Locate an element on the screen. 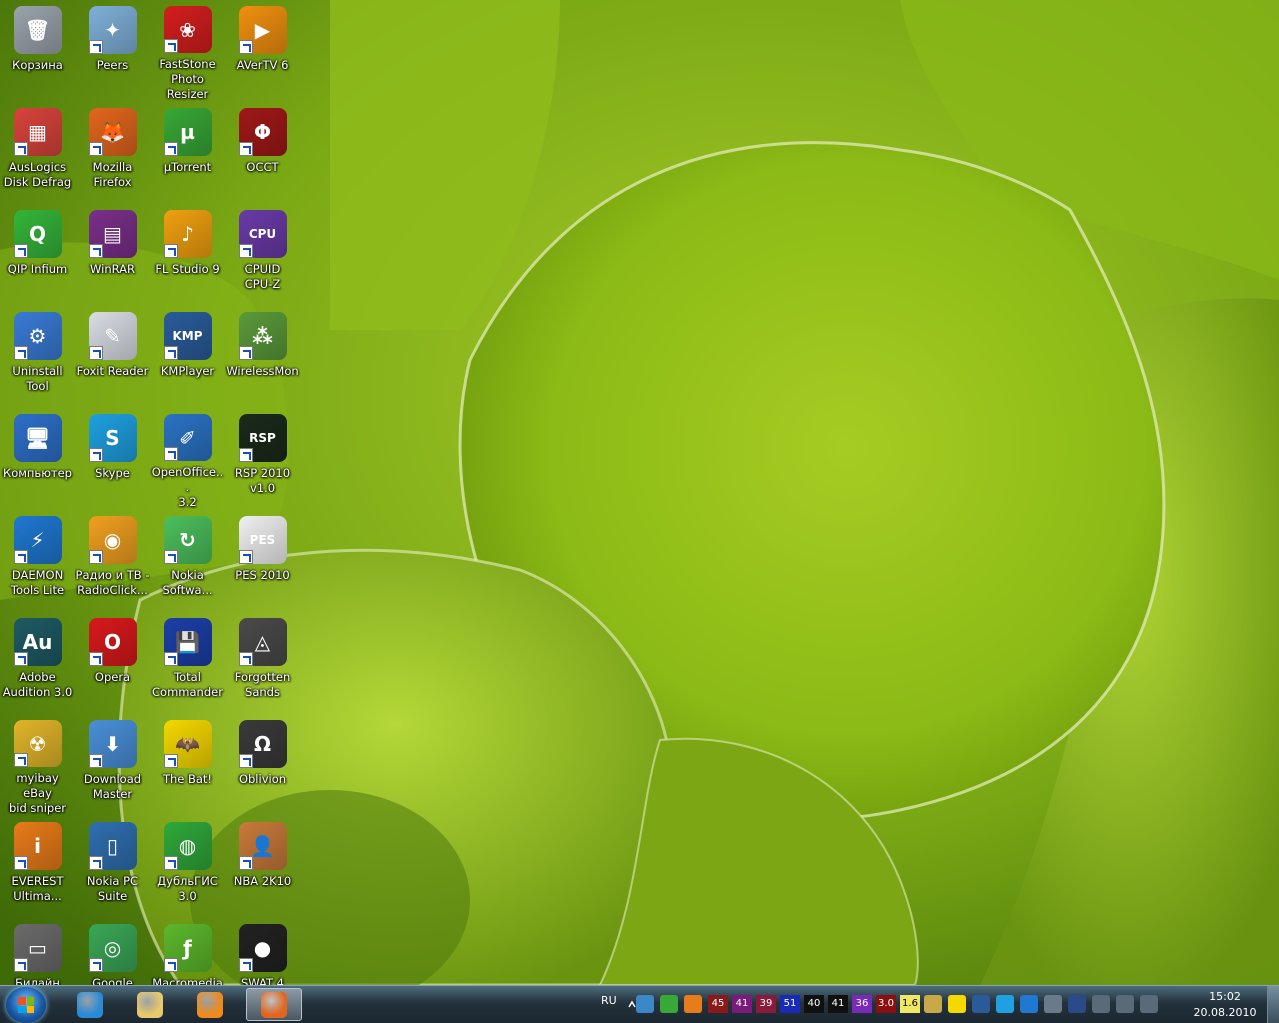  start-button is located at coordinates (26, 1005).